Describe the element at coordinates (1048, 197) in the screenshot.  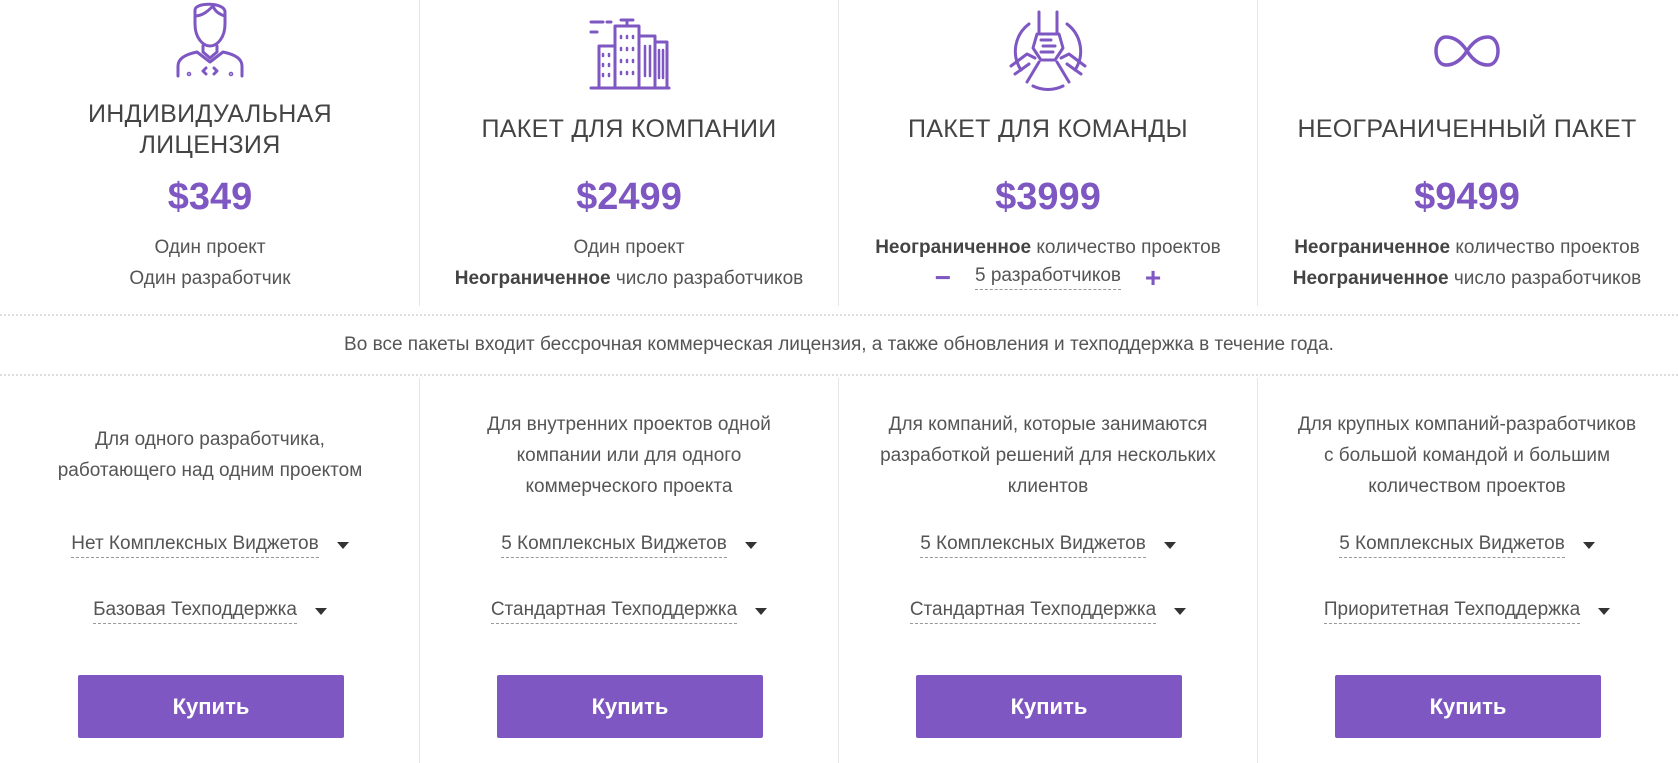
I see `plan-price: $3999` at that location.